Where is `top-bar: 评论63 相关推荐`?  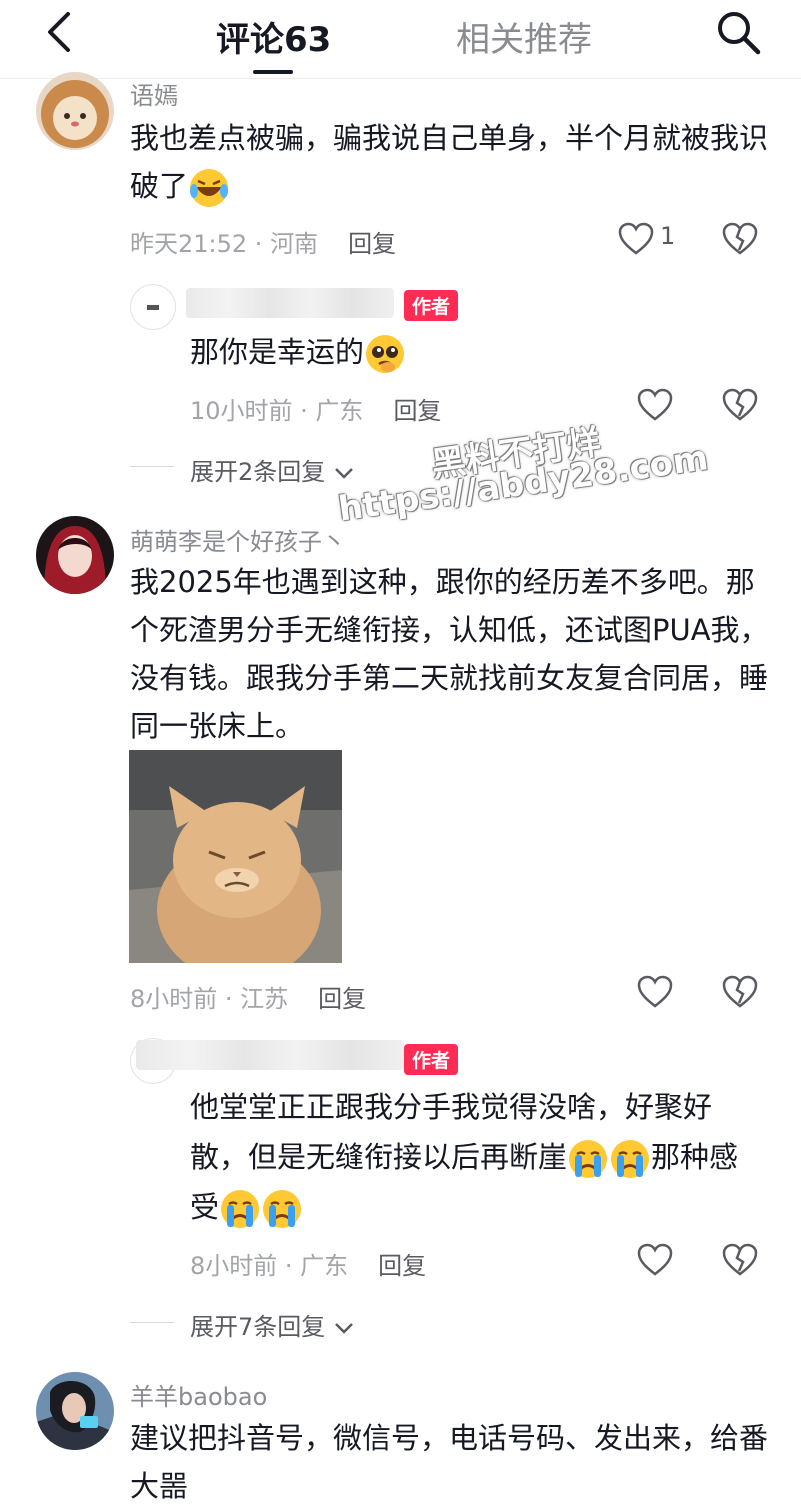
top-bar: 评论63 相关推荐 is located at coordinates (400, 39).